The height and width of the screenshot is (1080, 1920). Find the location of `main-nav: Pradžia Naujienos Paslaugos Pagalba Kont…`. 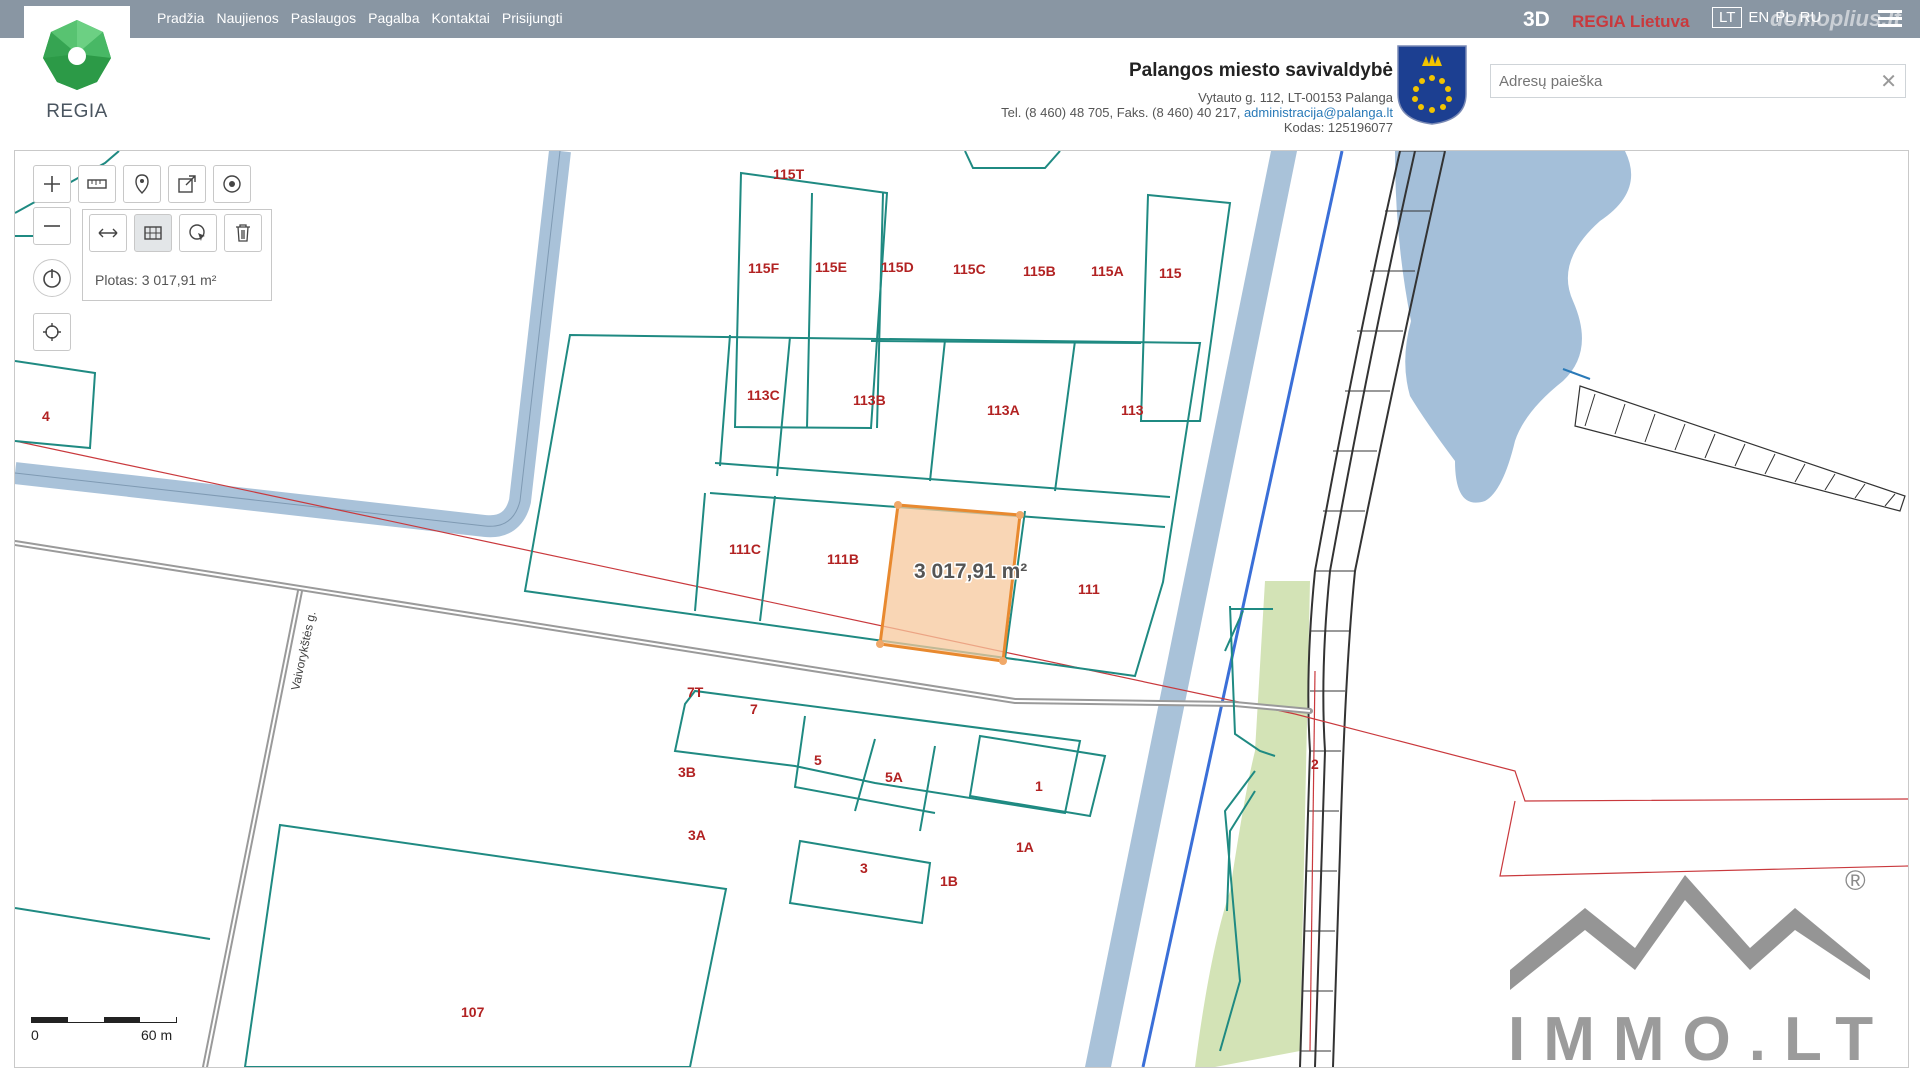

main-nav: Pradžia Naujienos Paslaugos Pagalba Kont… is located at coordinates (360, 18).